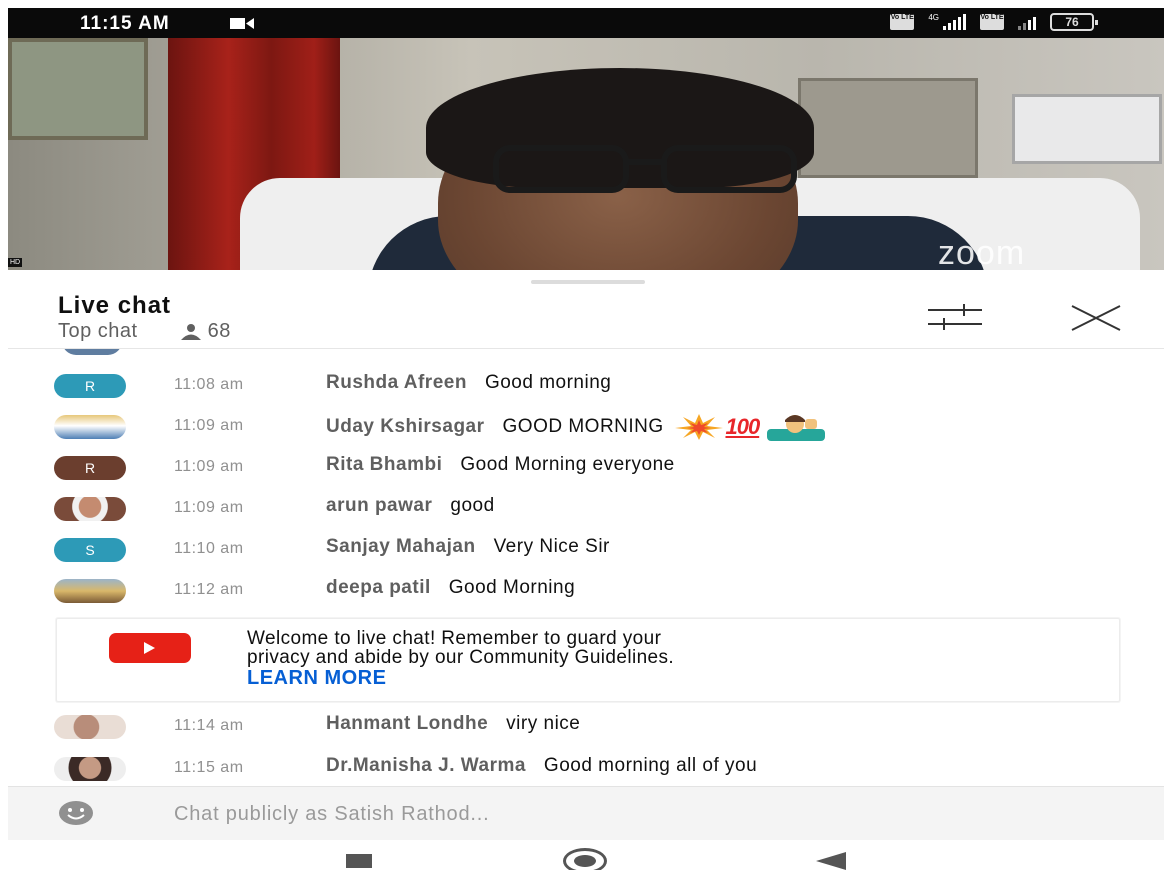 The image size is (1164, 870). I want to click on clipped-avatar, so click(92, 352).